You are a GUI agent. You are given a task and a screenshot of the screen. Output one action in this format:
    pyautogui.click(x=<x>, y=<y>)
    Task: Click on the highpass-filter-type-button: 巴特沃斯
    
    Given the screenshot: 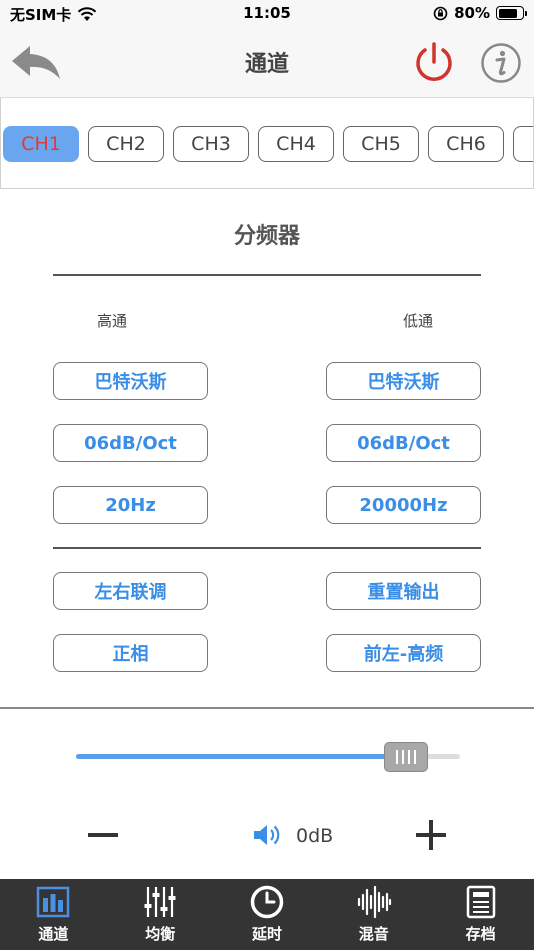 What is the action you would take?
    pyautogui.click(x=130, y=381)
    